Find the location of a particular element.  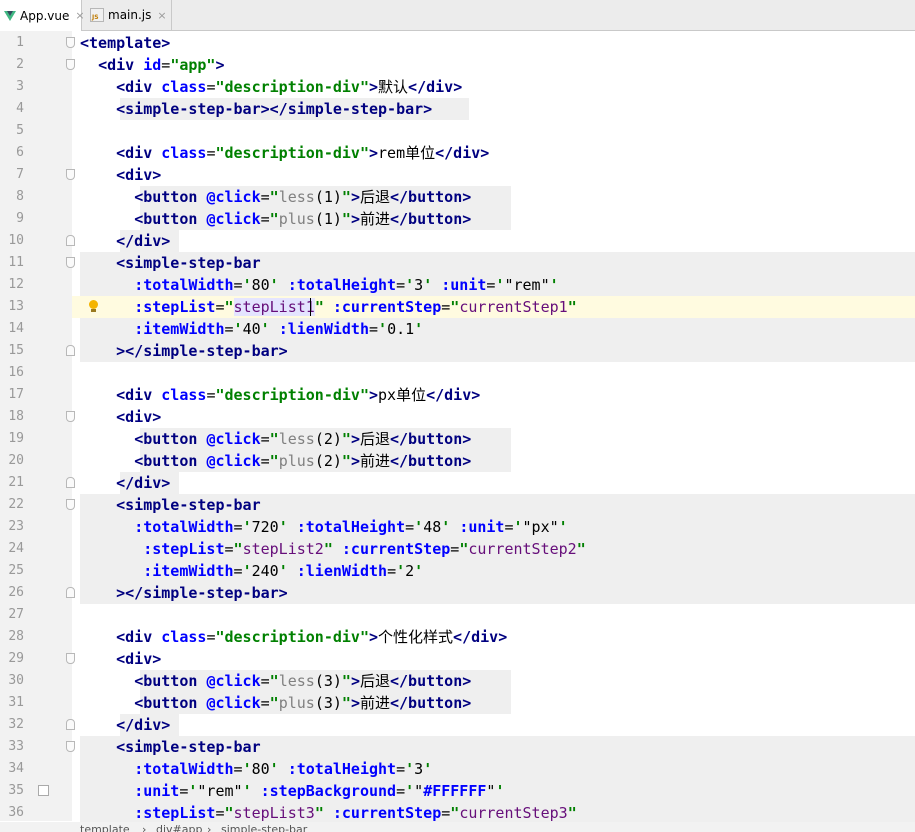

close-icon: × is located at coordinates (161, 15).